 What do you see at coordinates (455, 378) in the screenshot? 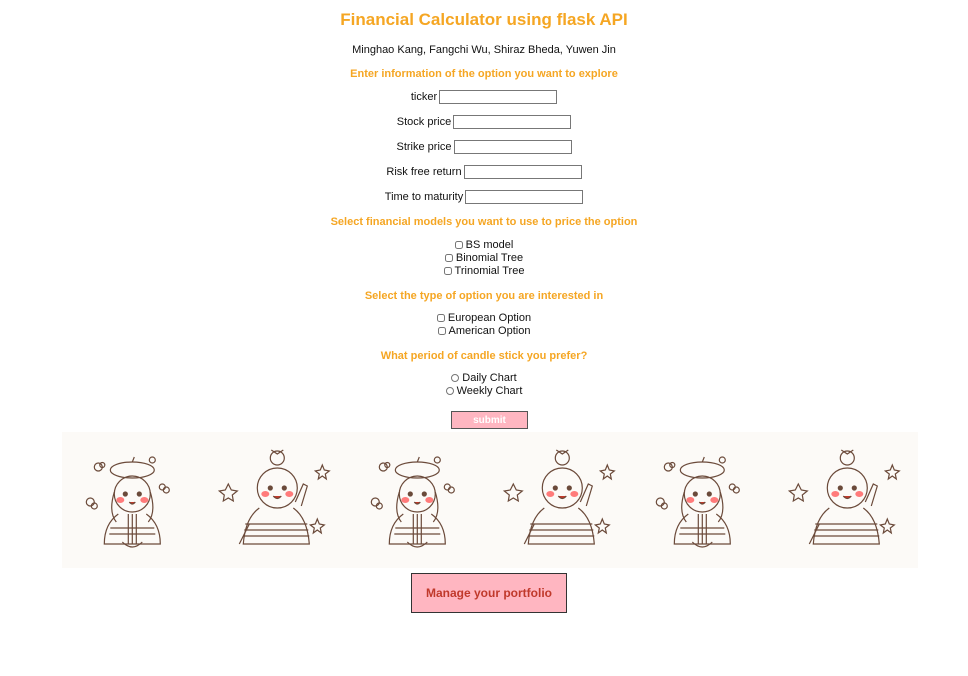
I see `daily-chart-radio` at bounding box center [455, 378].